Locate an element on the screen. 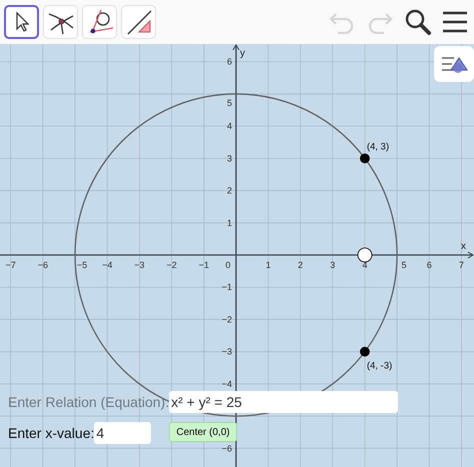  x-value-input-field: 4 is located at coordinates (123, 433).